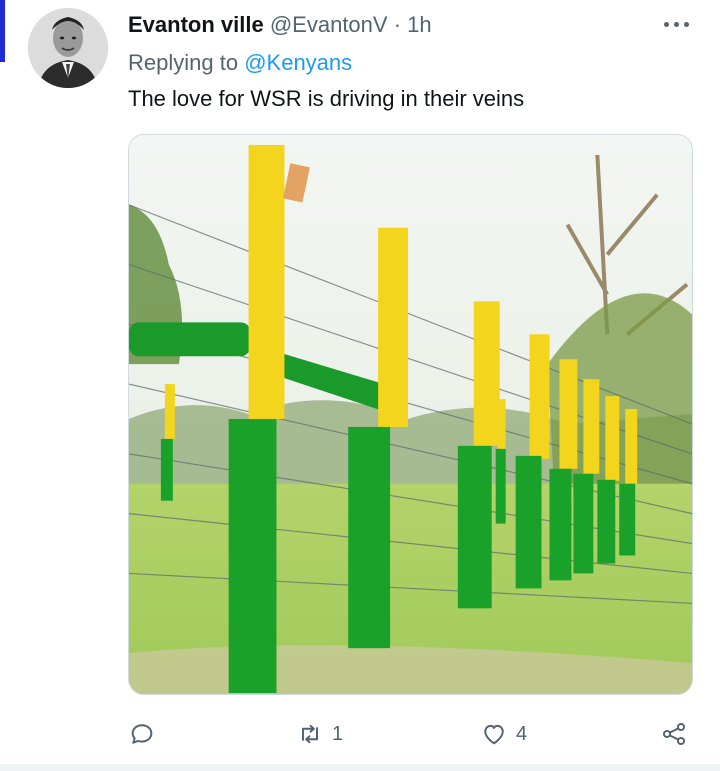 Image resolution: width=720 pixels, height=771 pixels. Describe the element at coordinates (522, 733) in the screenshot. I see `like-count: 4` at that location.